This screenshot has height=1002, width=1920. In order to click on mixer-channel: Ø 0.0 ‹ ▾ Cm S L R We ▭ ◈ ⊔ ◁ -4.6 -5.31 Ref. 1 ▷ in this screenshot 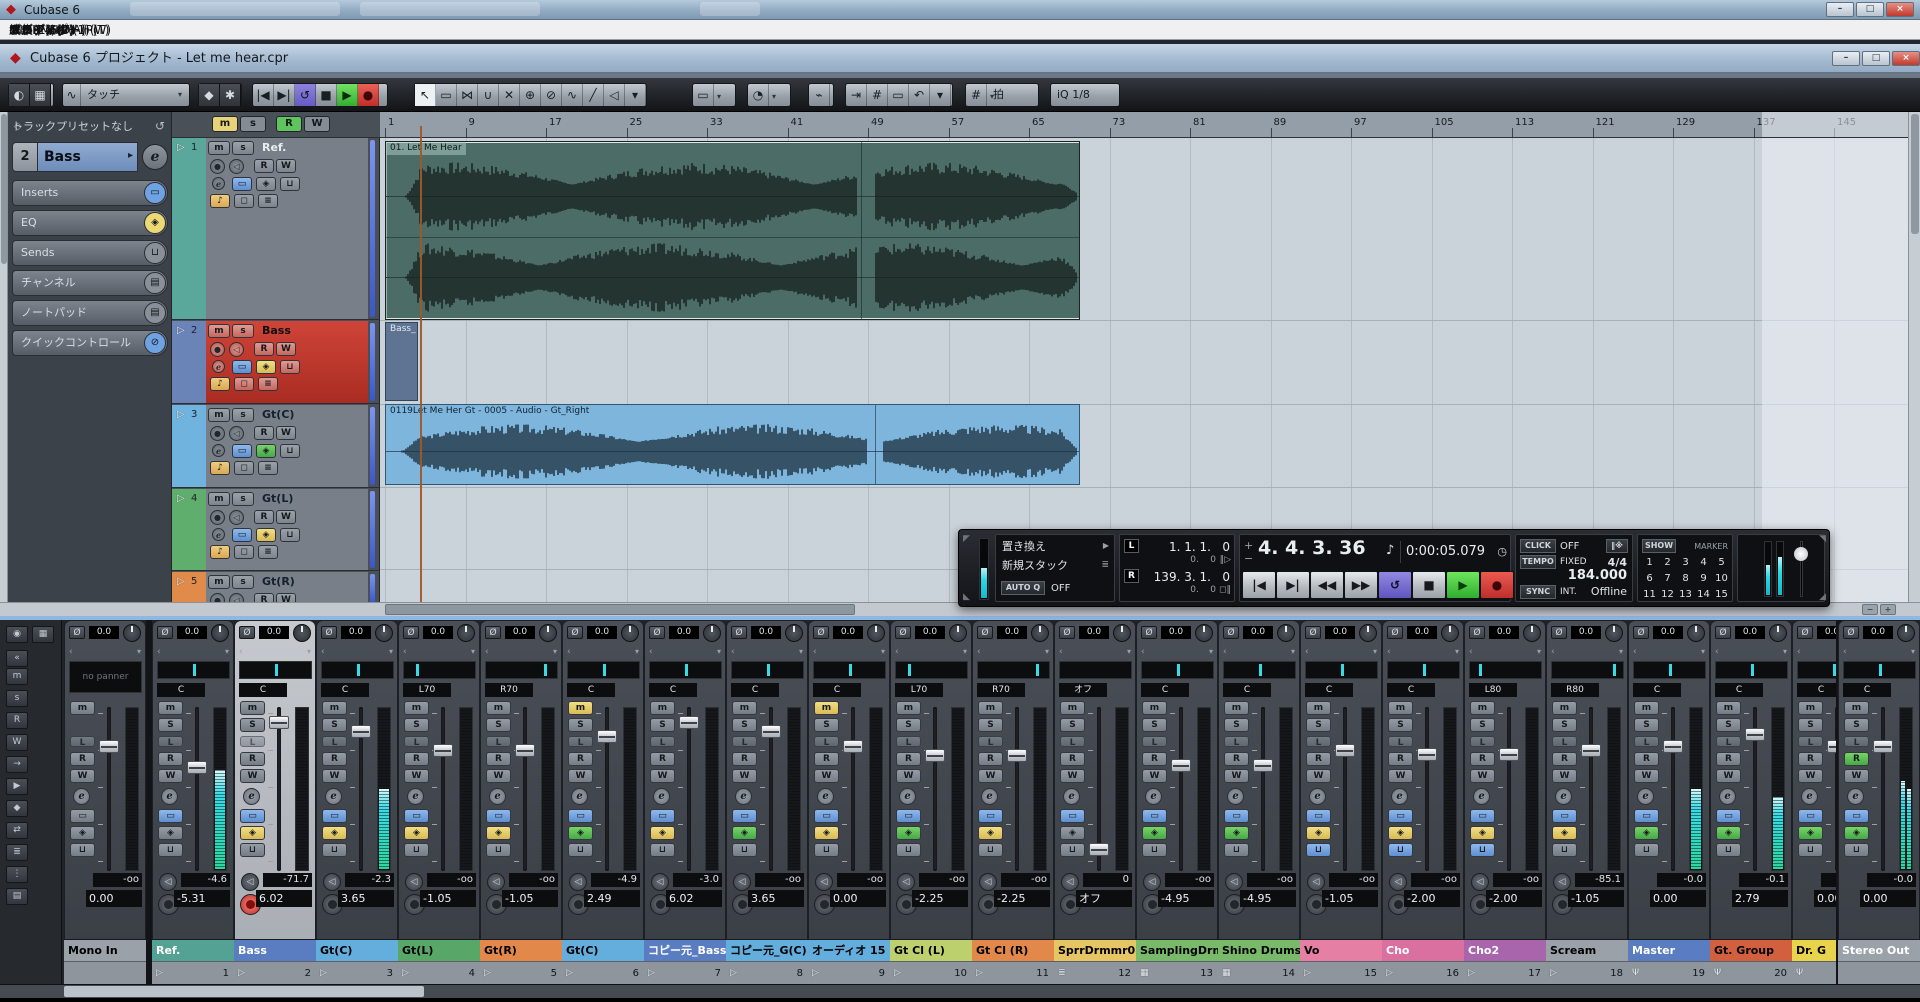, I will do `click(193, 802)`.